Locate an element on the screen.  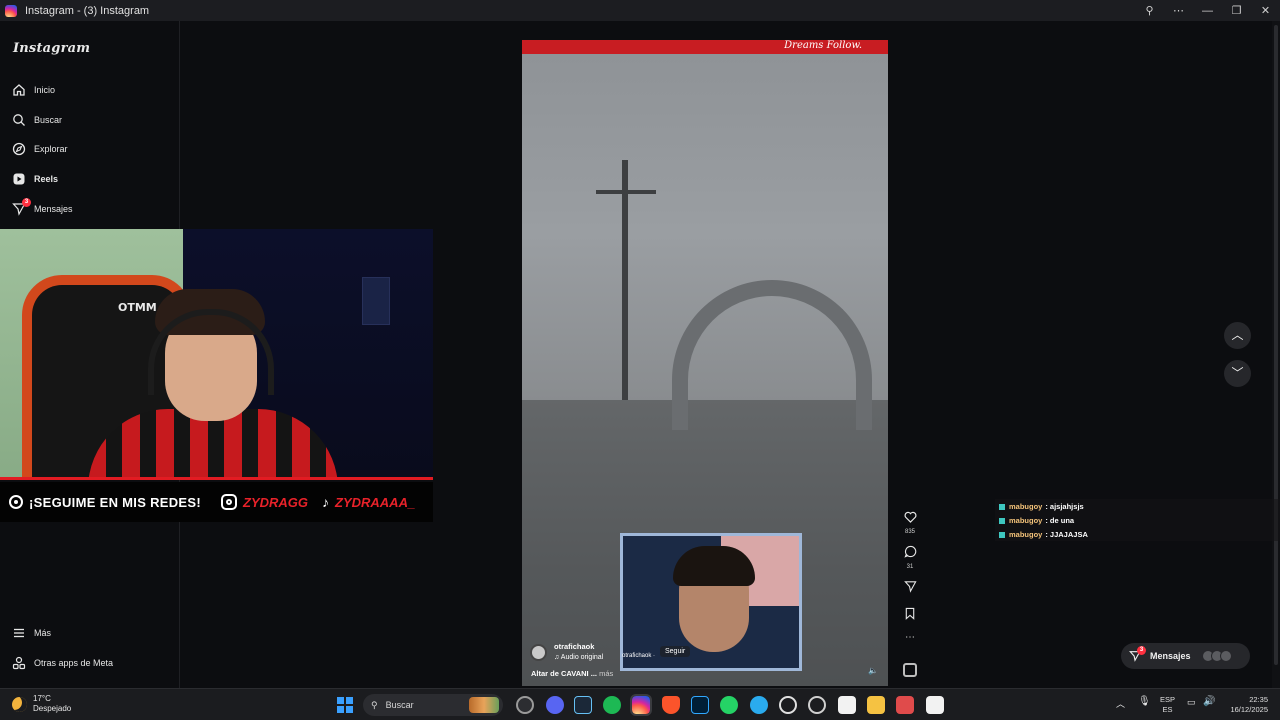
messages-button: 3 Mensajes is located at coordinates (1185, 656).